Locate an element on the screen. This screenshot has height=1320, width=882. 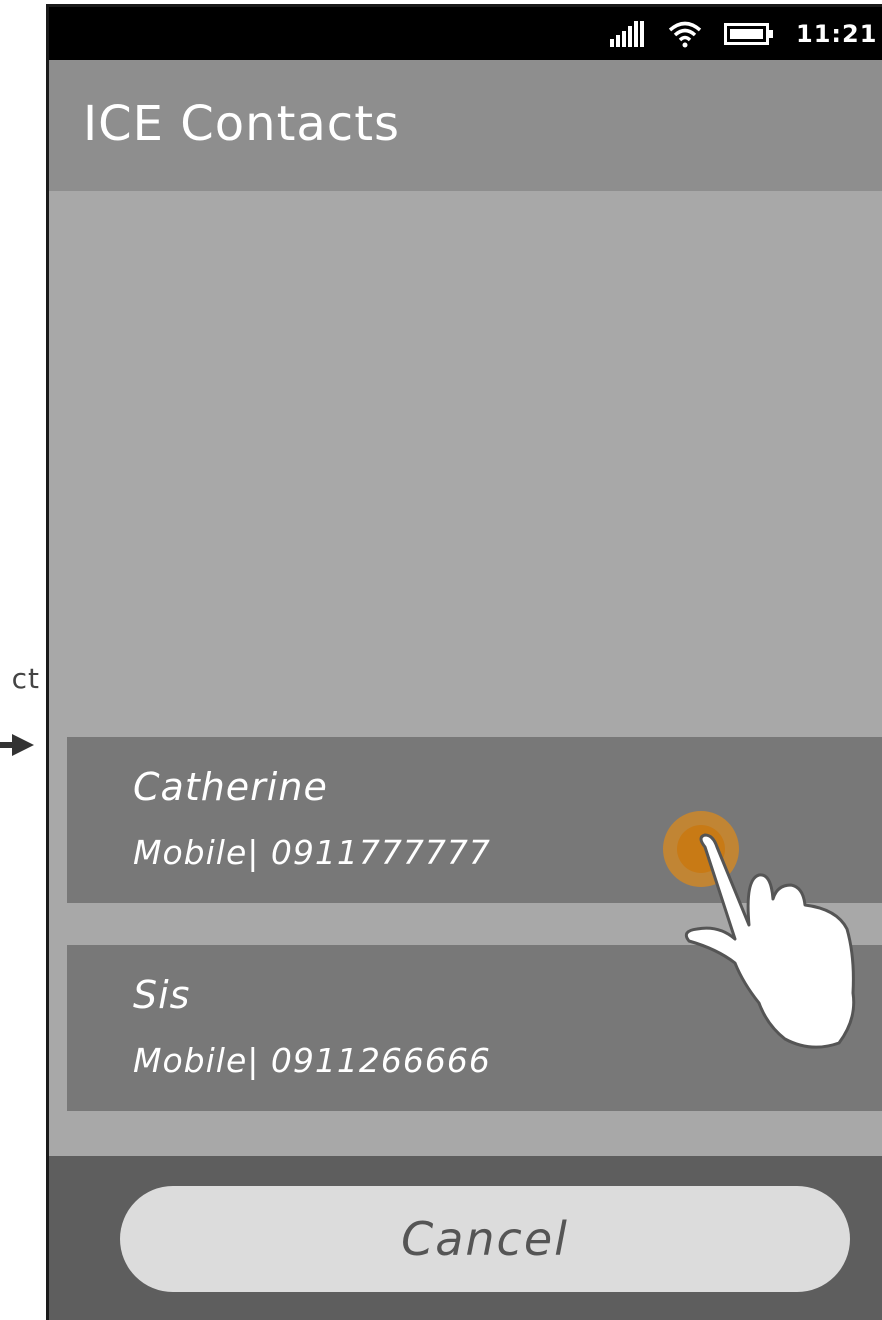
wifi-icon is located at coordinates (685, 34).